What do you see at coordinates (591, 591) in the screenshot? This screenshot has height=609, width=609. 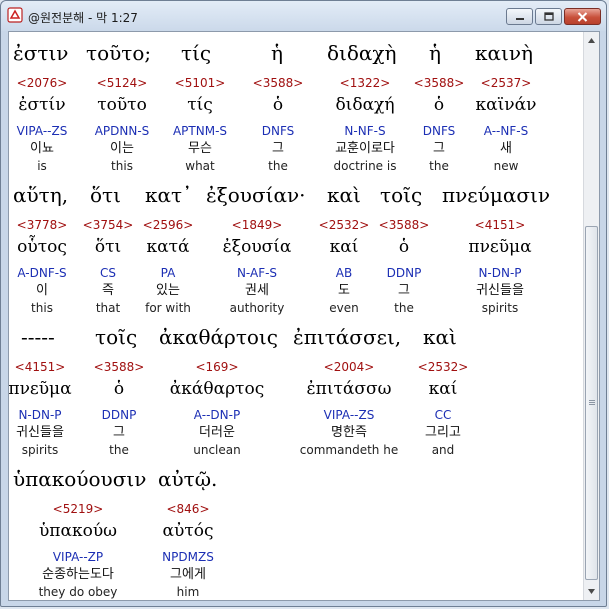 I see `scroll-down-button` at bounding box center [591, 591].